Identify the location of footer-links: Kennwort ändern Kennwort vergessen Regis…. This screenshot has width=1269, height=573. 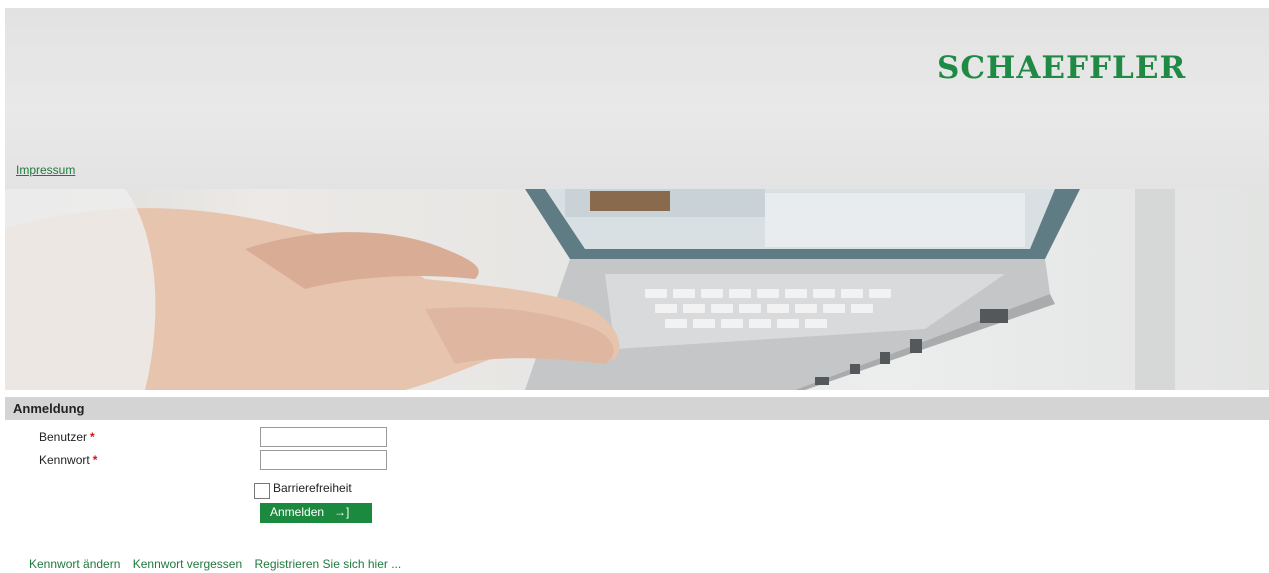
(219, 564).